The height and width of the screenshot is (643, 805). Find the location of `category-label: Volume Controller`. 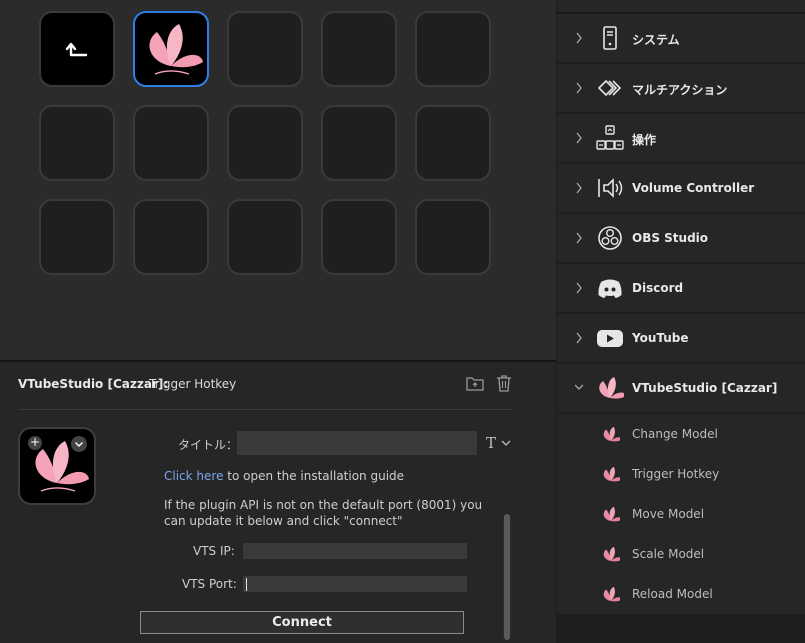

category-label: Volume Controller is located at coordinates (693, 188).